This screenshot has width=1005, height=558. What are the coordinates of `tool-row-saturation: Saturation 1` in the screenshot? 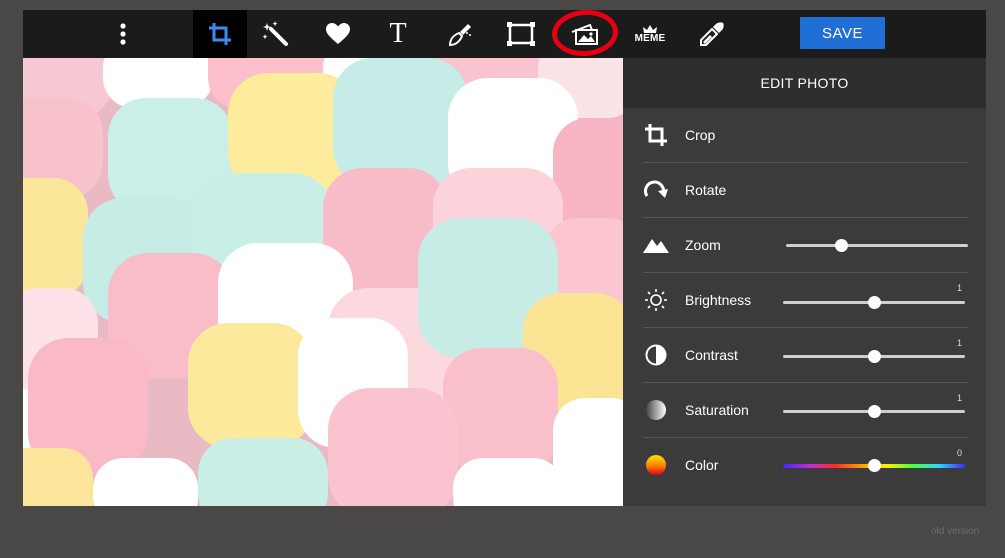 It's located at (805, 410).